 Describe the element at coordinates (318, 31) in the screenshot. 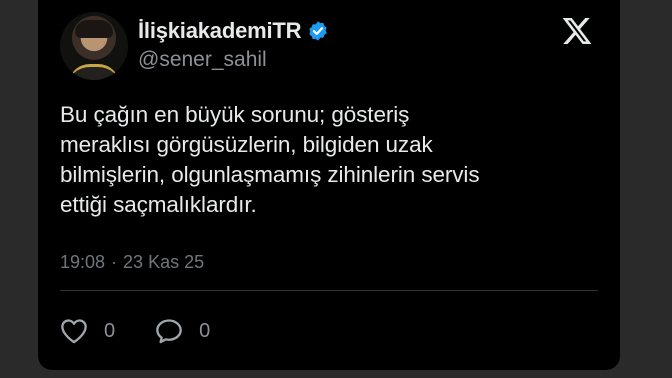

I see `verified-badge-icon` at that location.